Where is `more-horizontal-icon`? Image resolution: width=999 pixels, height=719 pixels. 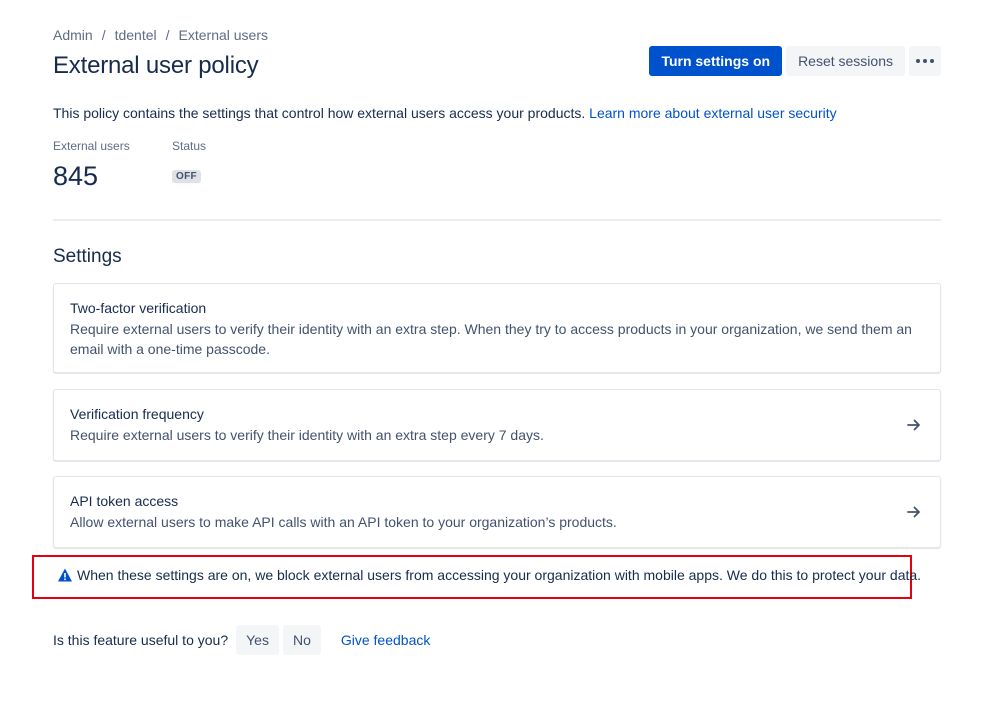 more-horizontal-icon is located at coordinates (925, 61).